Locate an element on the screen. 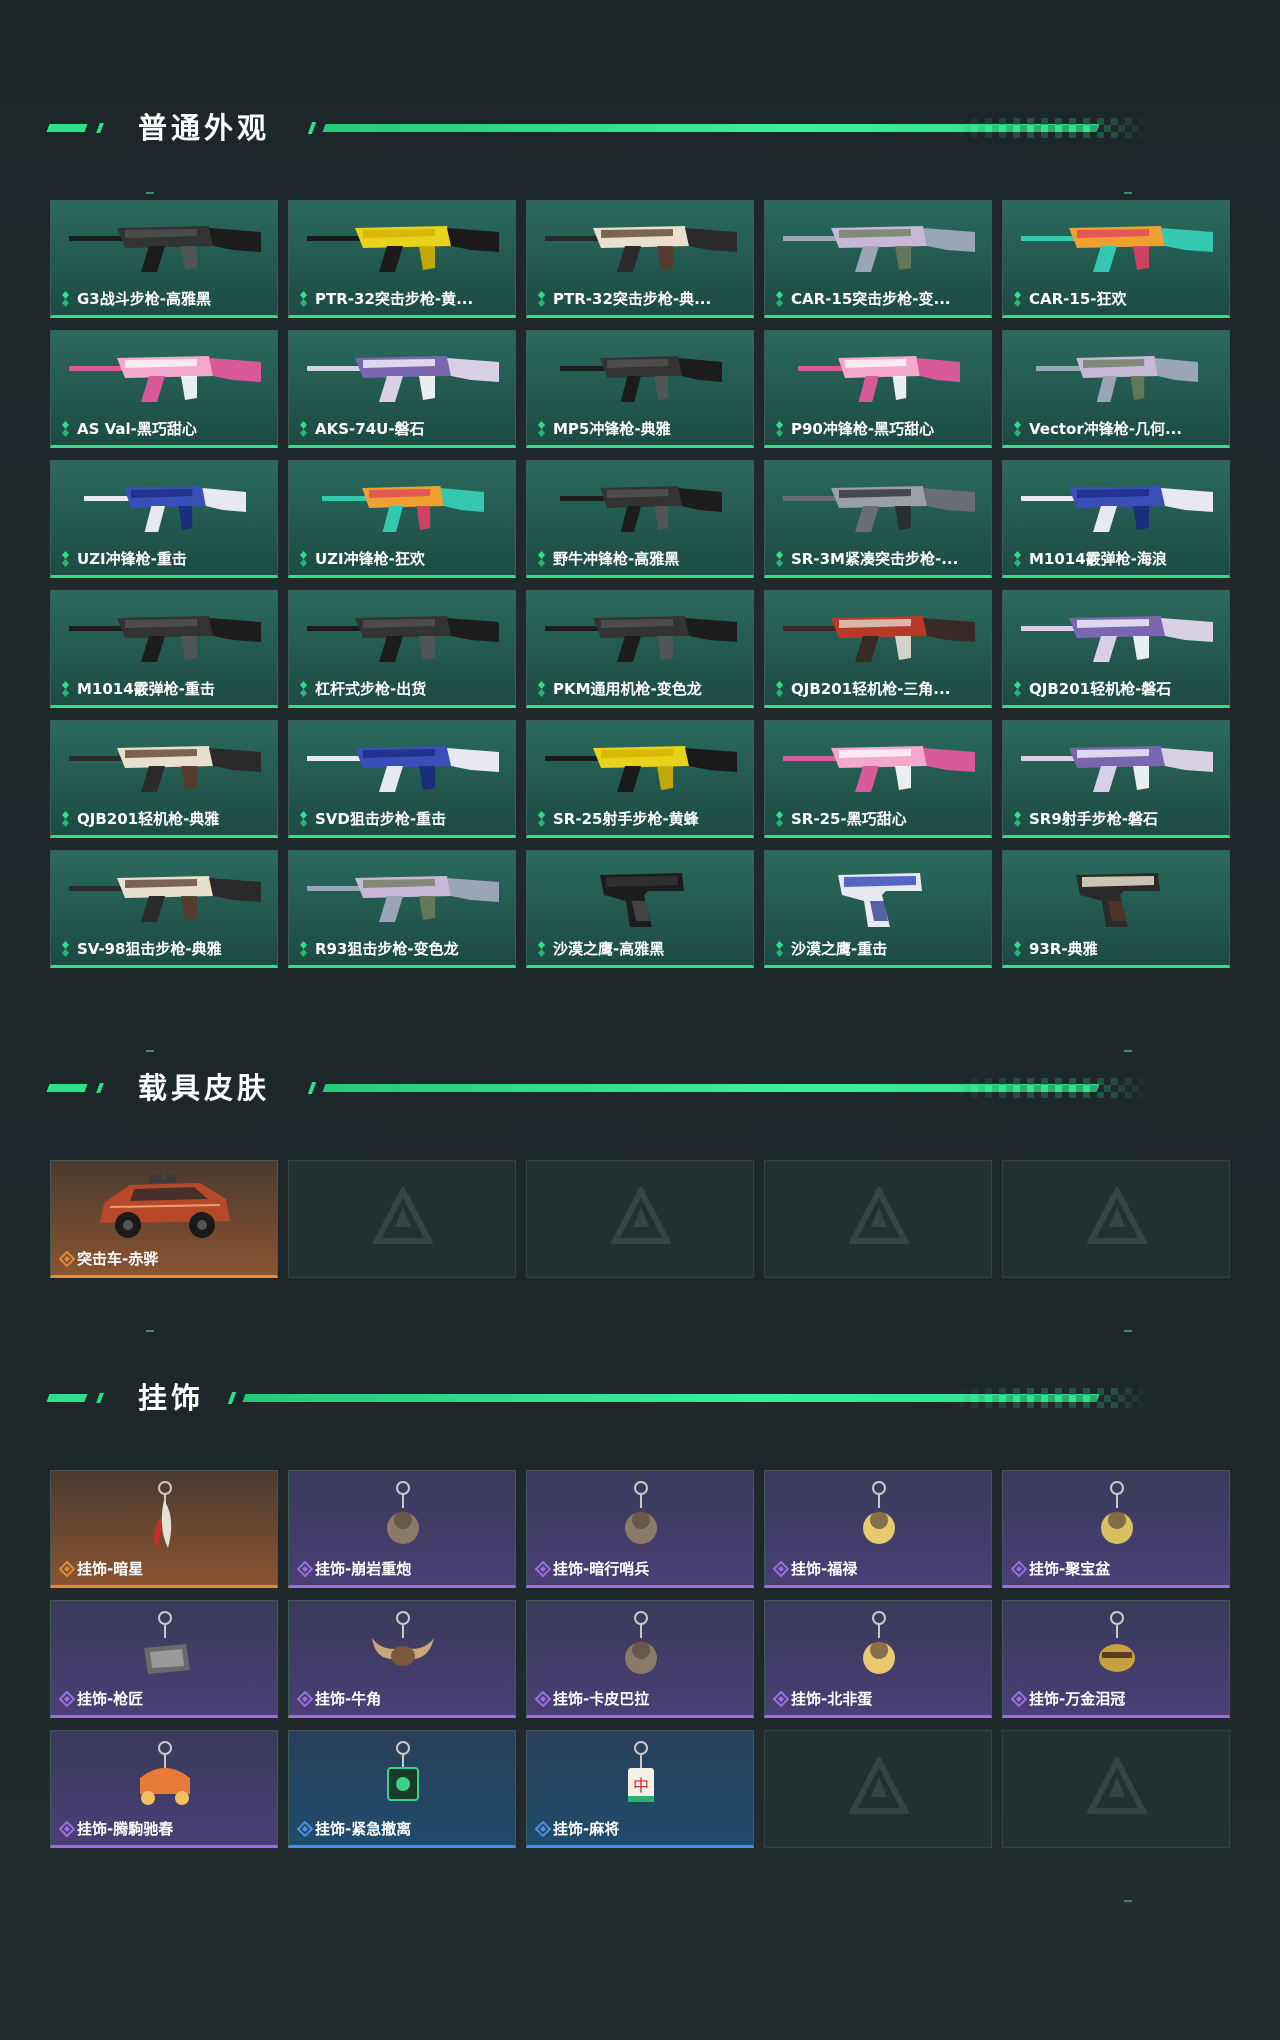  vehicle-skin-grid: 突击车-赤骅 is located at coordinates (640, 1219).